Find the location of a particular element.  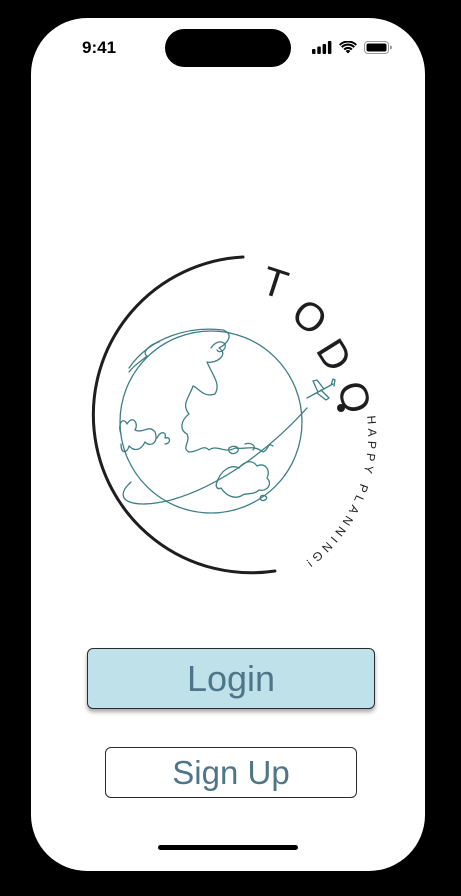

title-letter: D is located at coordinates (333, 355).